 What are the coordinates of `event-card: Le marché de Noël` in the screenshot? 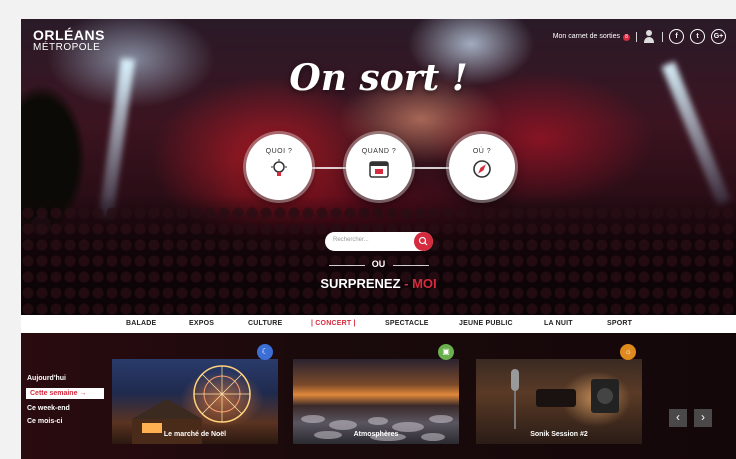 It's located at (195, 401).